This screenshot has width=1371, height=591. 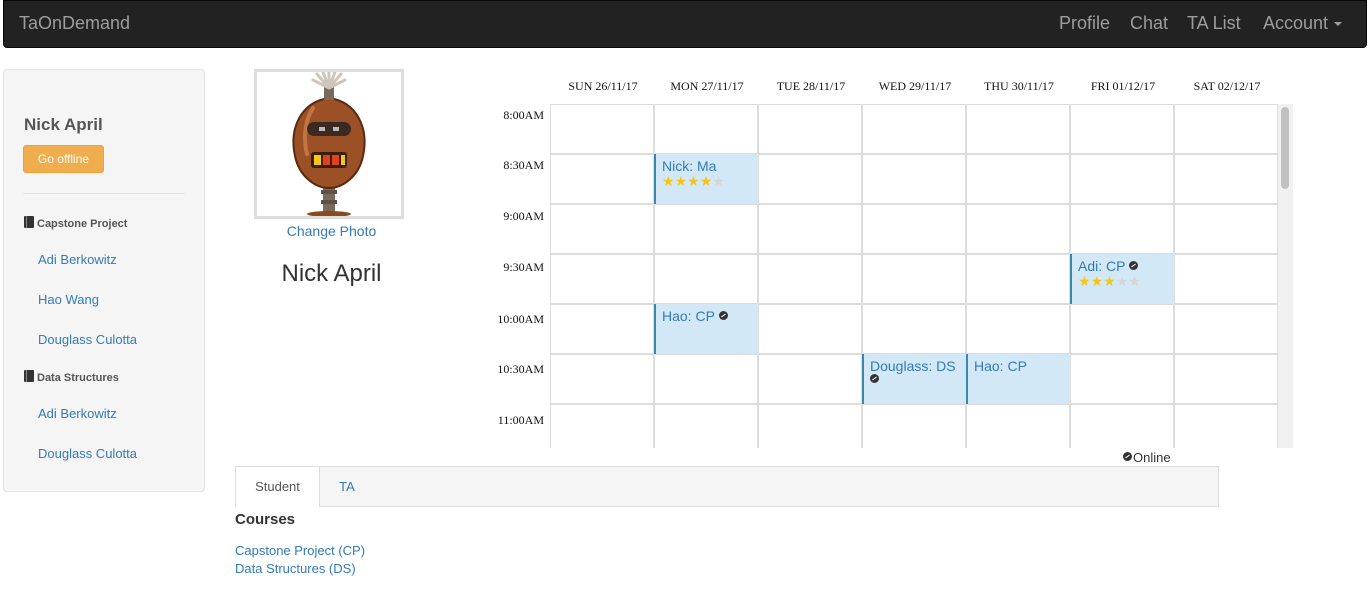 What do you see at coordinates (1019, 86) in the screenshot?
I see `day-header: THU 30/11/17` at bounding box center [1019, 86].